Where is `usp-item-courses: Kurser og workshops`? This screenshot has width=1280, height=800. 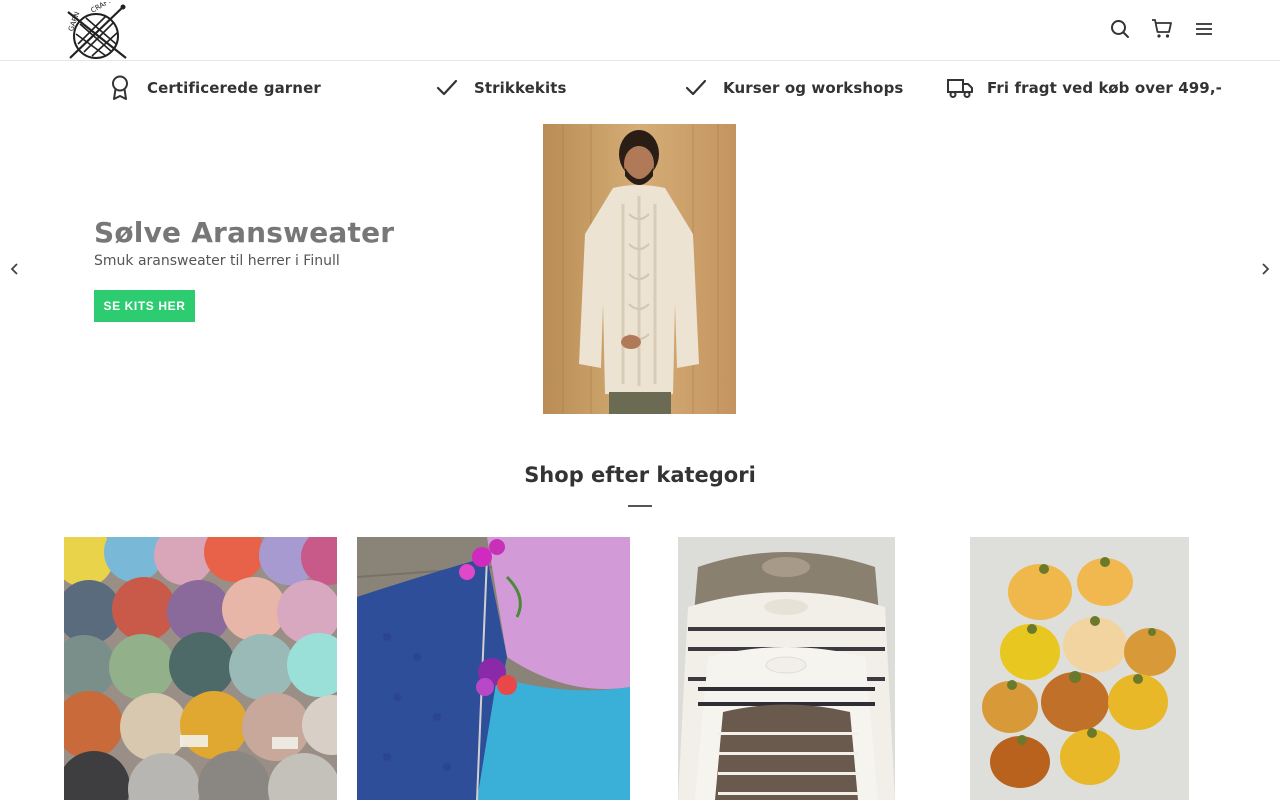 usp-item-courses: Kurser og workshops is located at coordinates (793, 88).